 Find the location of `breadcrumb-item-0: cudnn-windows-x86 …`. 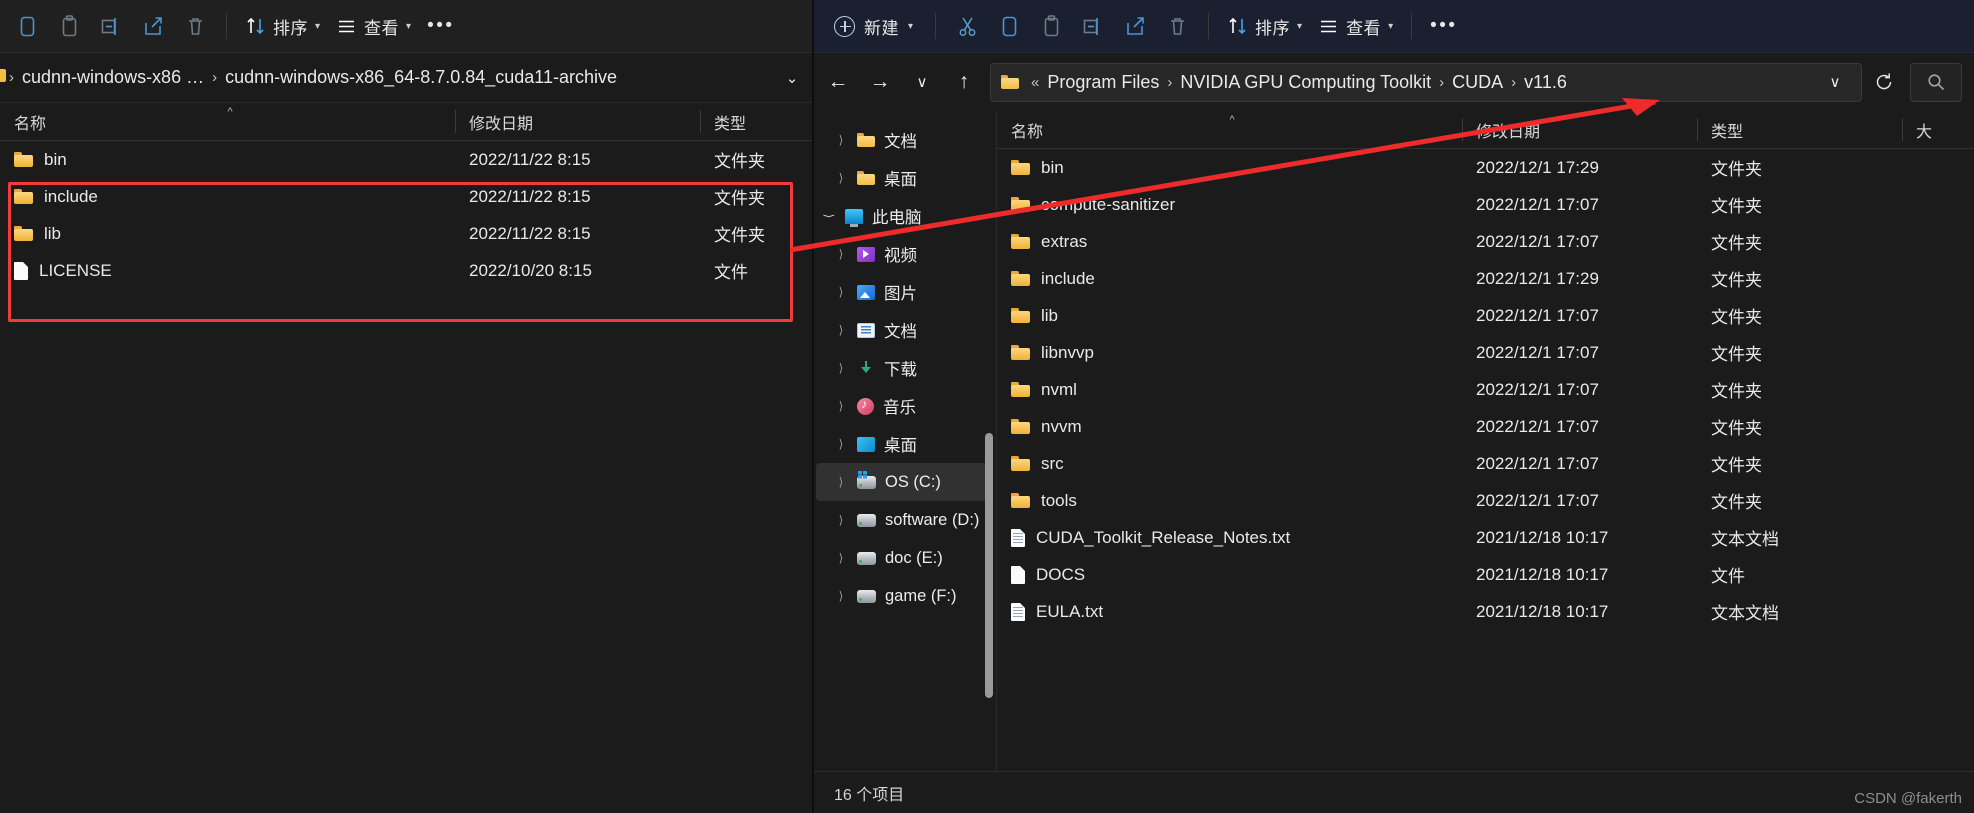

breadcrumb-item-0: cudnn-windows-x86 … is located at coordinates (113, 77).